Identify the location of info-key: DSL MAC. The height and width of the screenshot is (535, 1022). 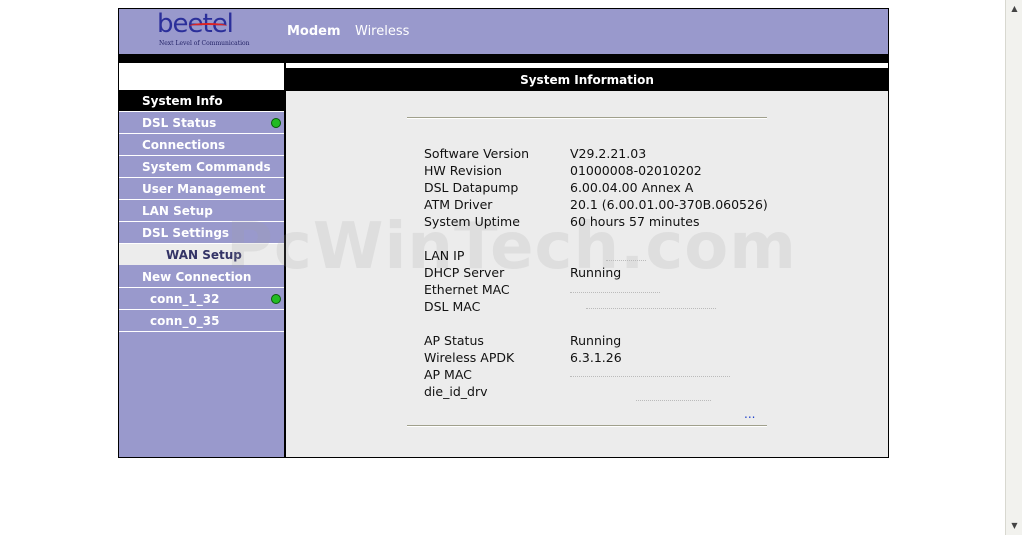
(452, 306).